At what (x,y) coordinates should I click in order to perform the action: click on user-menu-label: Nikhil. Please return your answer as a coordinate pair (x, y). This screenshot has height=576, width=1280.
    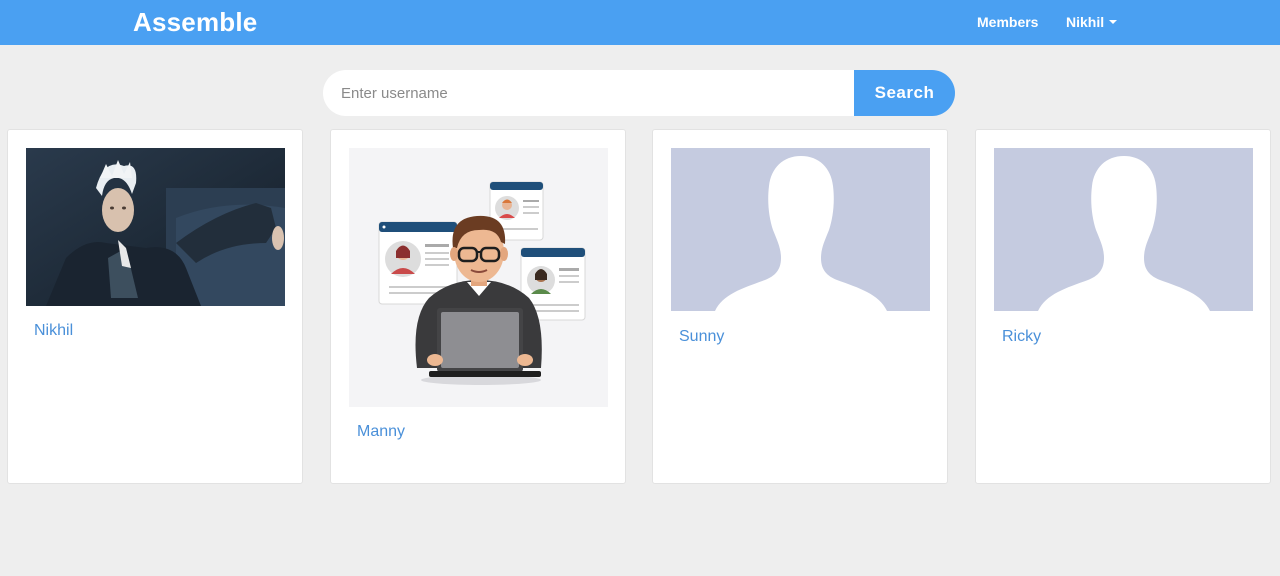
    Looking at the image, I should click on (1085, 22).